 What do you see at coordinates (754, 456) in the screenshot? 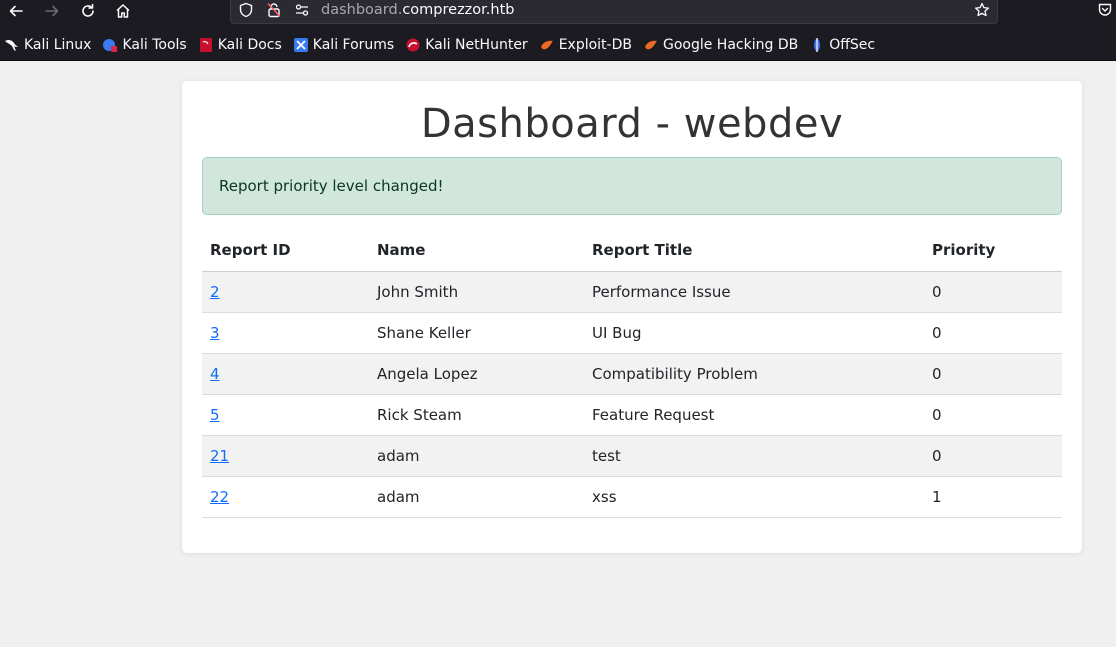
I see `report-title-cell: test` at bounding box center [754, 456].